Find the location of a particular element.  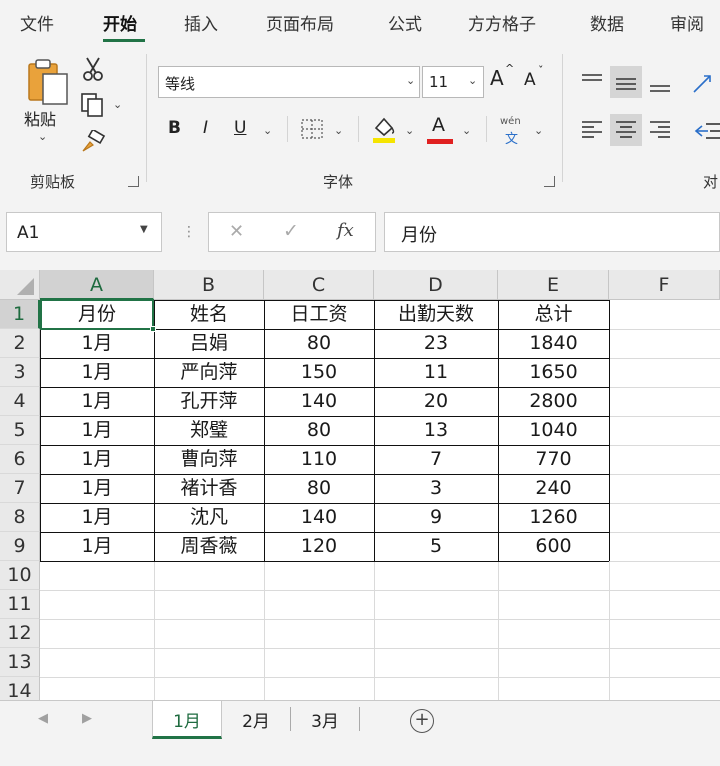

tab-formulas: 公式 is located at coordinates (405, 22).